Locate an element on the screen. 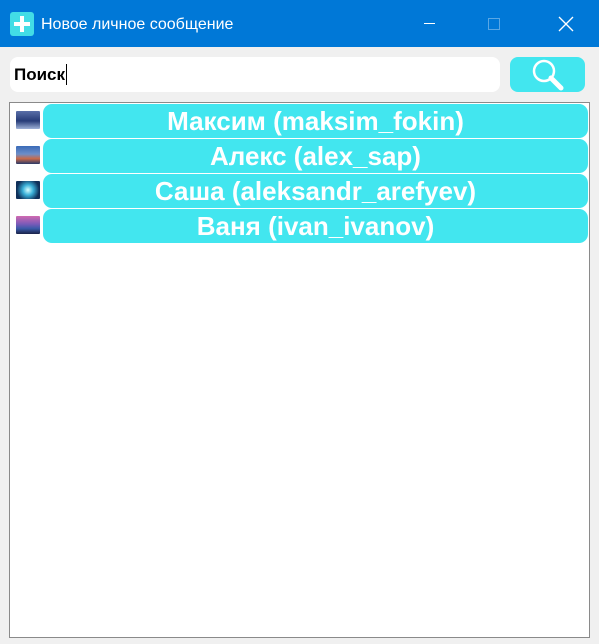 This screenshot has width=599, height=644. app-plus-icon is located at coordinates (22, 24).